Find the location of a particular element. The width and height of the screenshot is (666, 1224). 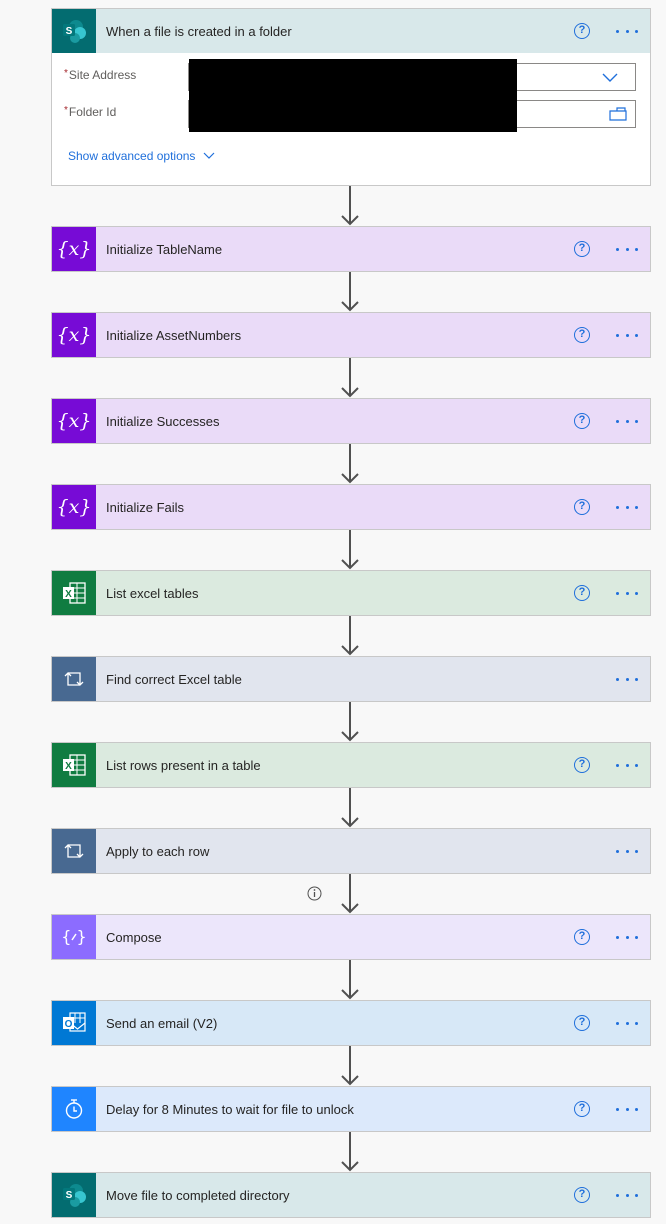

trigger-card-header: S When a file is created in a folder ? is located at coordinates (351, 31).